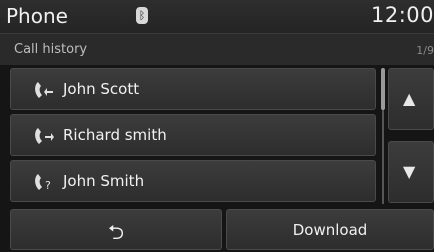 The width and height of the screenshot is (434, 252). I want to click on status-bar: Phone ᛒ 12:00, so click(217, 17).